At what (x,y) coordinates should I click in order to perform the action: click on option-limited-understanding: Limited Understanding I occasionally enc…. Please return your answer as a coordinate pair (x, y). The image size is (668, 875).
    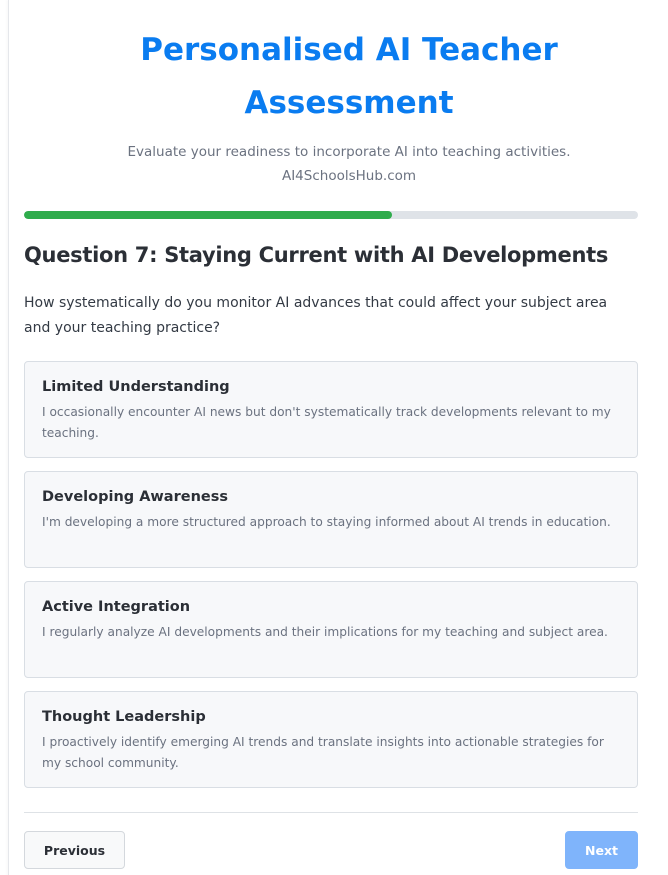
    Looking at the image, I should click on (331, 409).